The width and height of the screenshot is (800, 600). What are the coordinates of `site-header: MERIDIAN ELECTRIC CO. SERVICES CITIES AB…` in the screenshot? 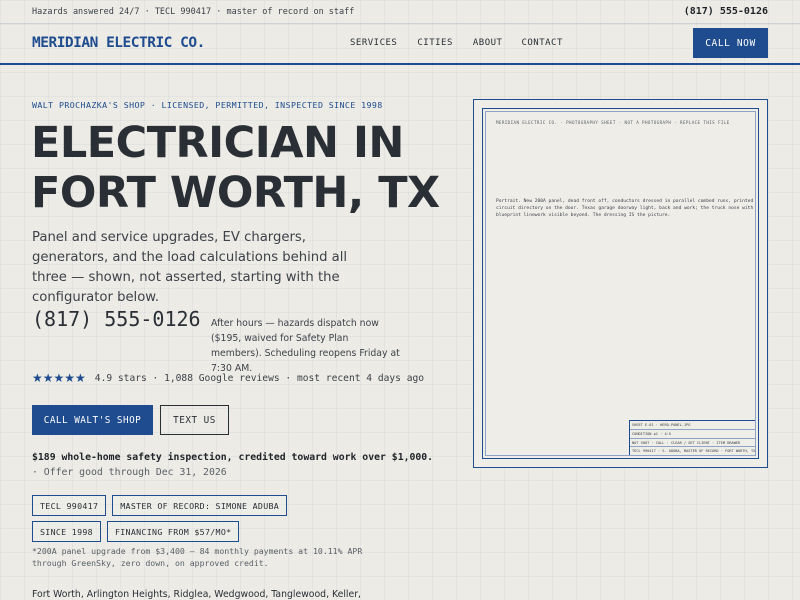 It's located at (400, 44).